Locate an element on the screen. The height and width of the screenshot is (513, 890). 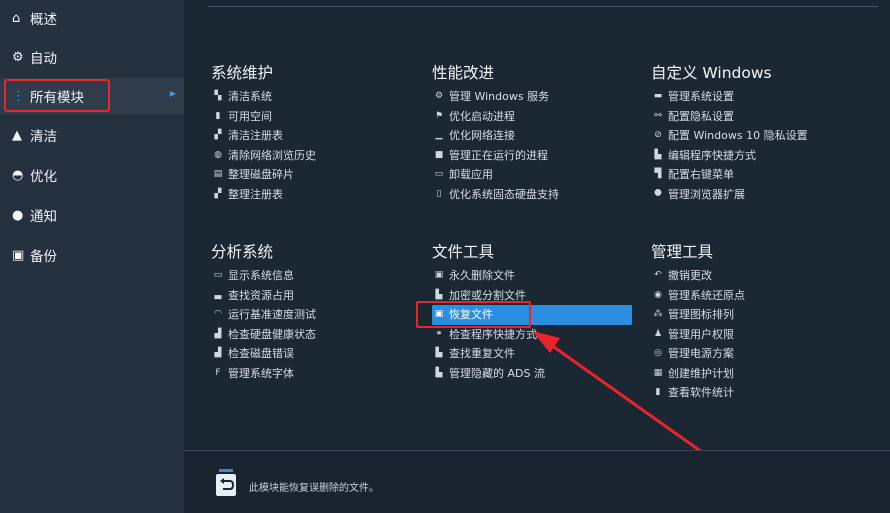
annotation-arrow is located at coordinates (624, 397).